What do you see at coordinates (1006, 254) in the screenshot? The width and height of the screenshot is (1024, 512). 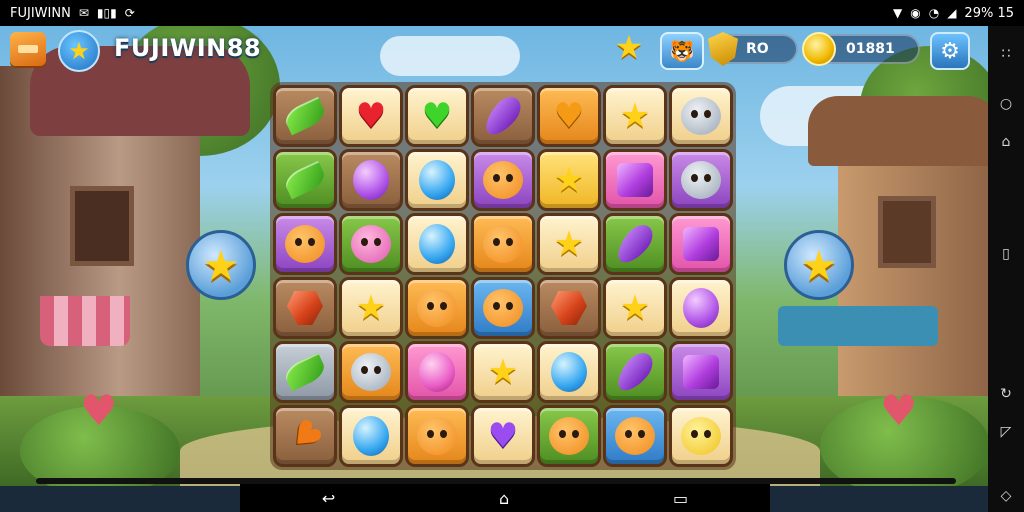 I see `square-icon: ▯` at bounding box center [1006, 254].